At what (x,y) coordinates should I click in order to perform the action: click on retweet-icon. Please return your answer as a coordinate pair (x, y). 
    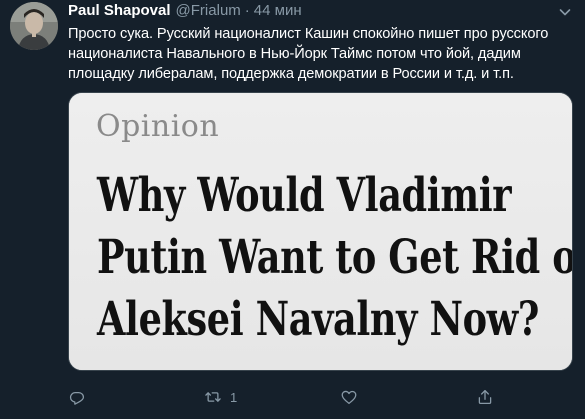
    Looking at the image, I should click on (213, 397).